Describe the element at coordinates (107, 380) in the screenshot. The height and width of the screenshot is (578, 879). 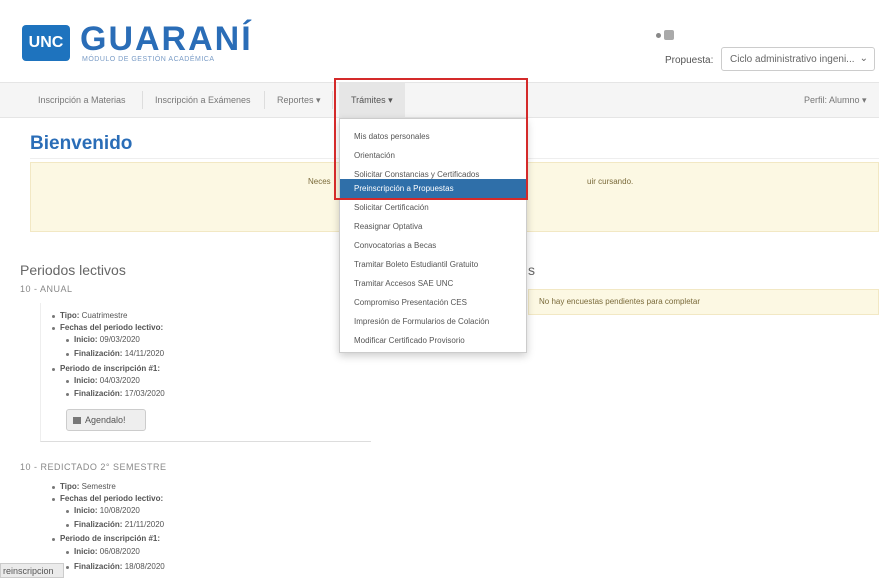
I see `periodo-1-insc-inicio: Inicio: 04/03/2020` at that location.